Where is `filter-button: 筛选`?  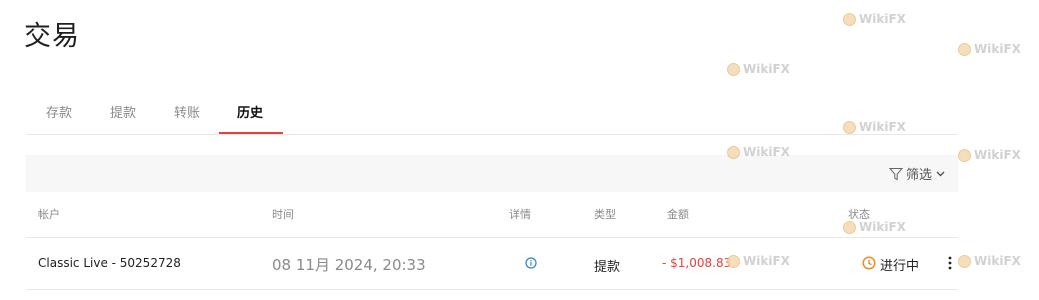
filter-button: 筛选 is located at coordinates (917, 173).